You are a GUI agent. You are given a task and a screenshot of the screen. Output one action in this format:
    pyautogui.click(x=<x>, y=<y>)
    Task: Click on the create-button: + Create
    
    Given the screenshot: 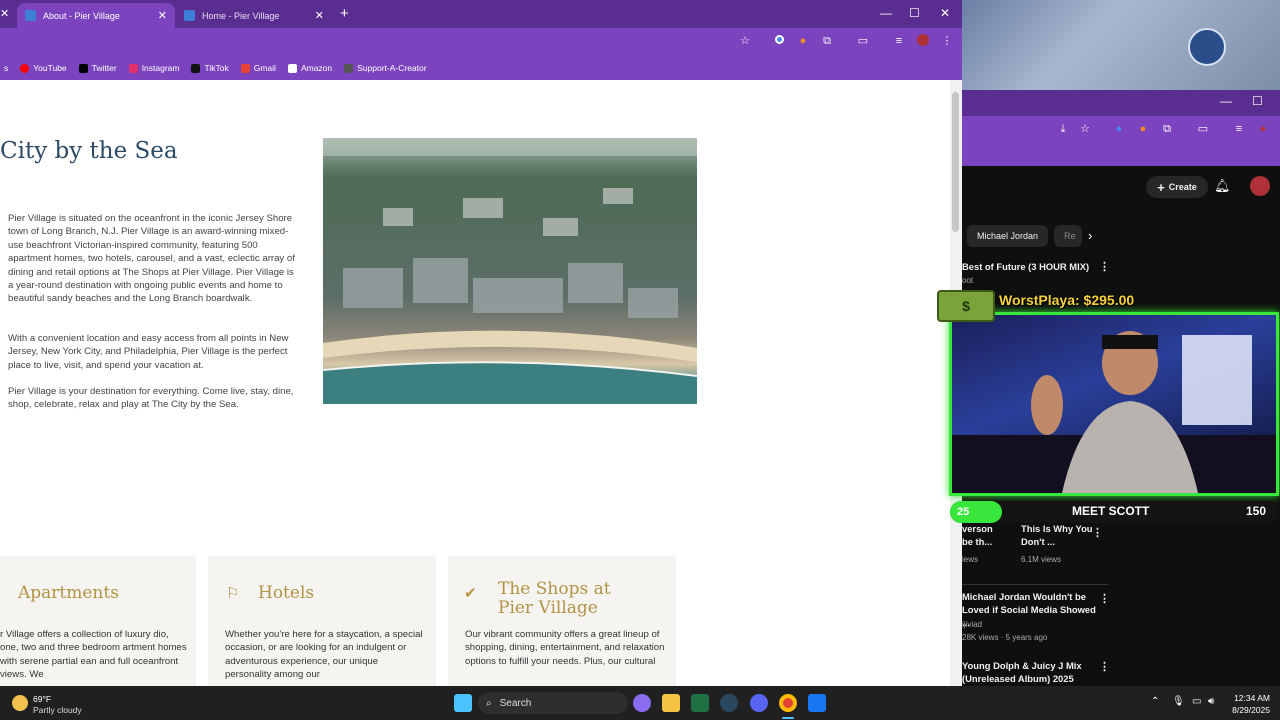 What is the action you would take?
    pyautogui.click(x=1177, y=187)
    